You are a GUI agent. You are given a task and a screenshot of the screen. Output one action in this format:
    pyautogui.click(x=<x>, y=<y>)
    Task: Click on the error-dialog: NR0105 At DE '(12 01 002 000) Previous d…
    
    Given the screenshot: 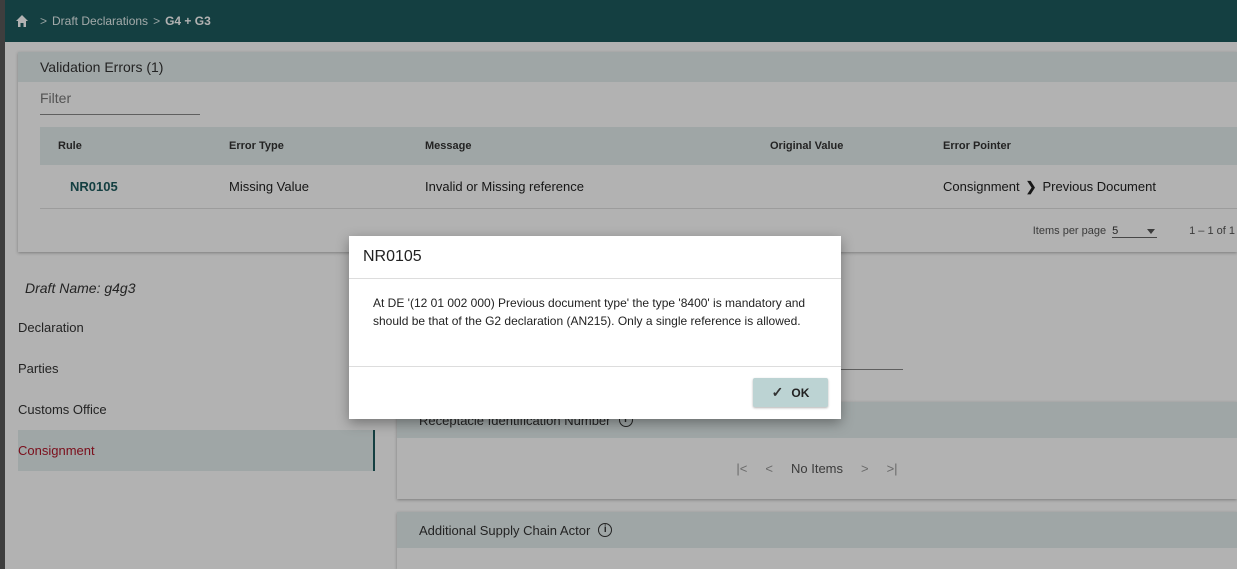 What is the action you would take?
    pyautogui.click(x=595, y=327)
    